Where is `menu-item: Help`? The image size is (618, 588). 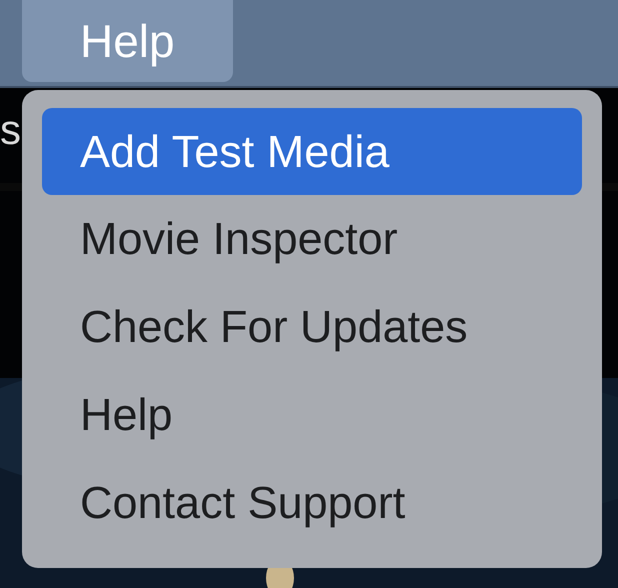 menu-item: Help is located at coordinates (312, 415).